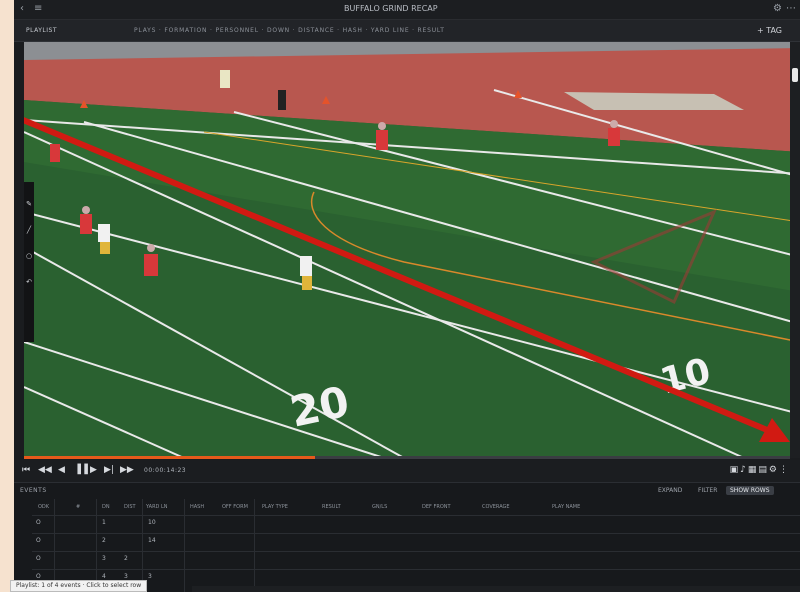  What do you see at coordinates (109, 470) in the screenshot?
I see `step-forward-icon: ▶|` at bounding box center [109, 470].